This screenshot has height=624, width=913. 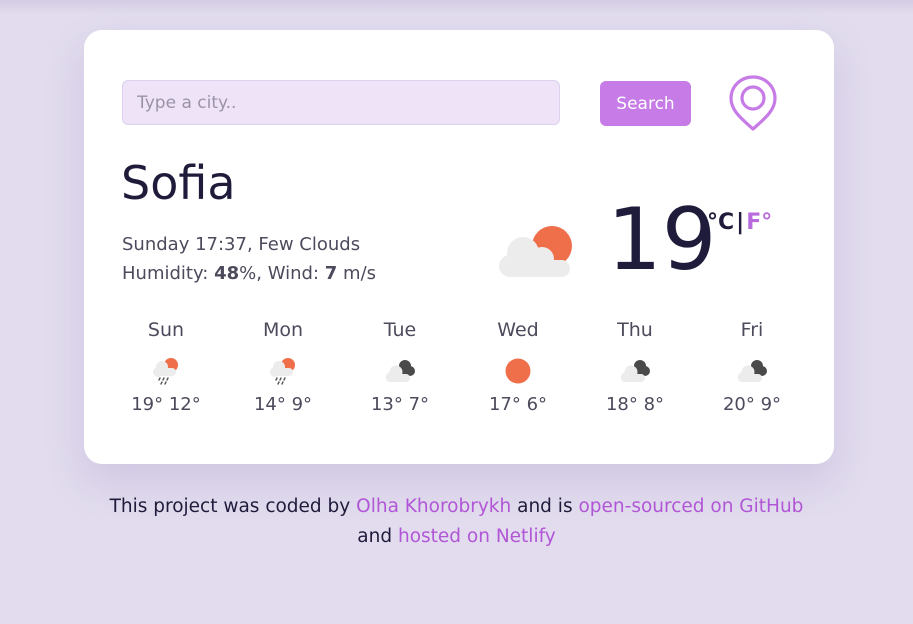 I want to click on forecast-day: Fri 20° 9°, so click(x=752, y=365).